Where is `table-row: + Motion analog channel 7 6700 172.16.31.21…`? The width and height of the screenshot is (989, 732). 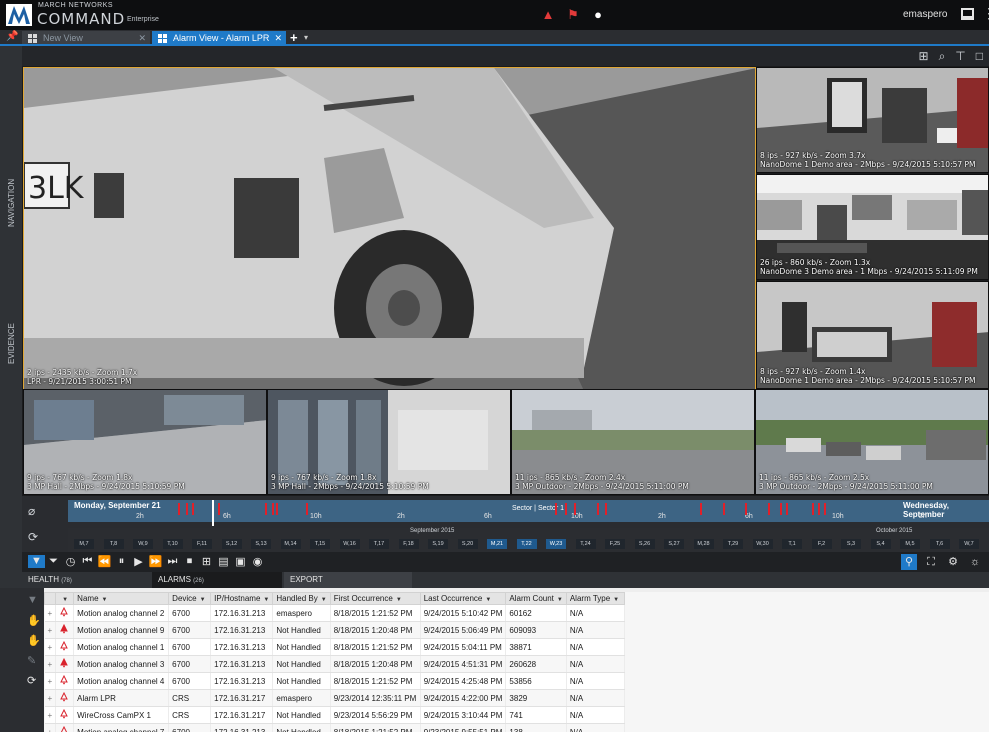 table-row: + Motion analog channel 7 6700 172.16.31.21… is located at coordinates (334, 727).